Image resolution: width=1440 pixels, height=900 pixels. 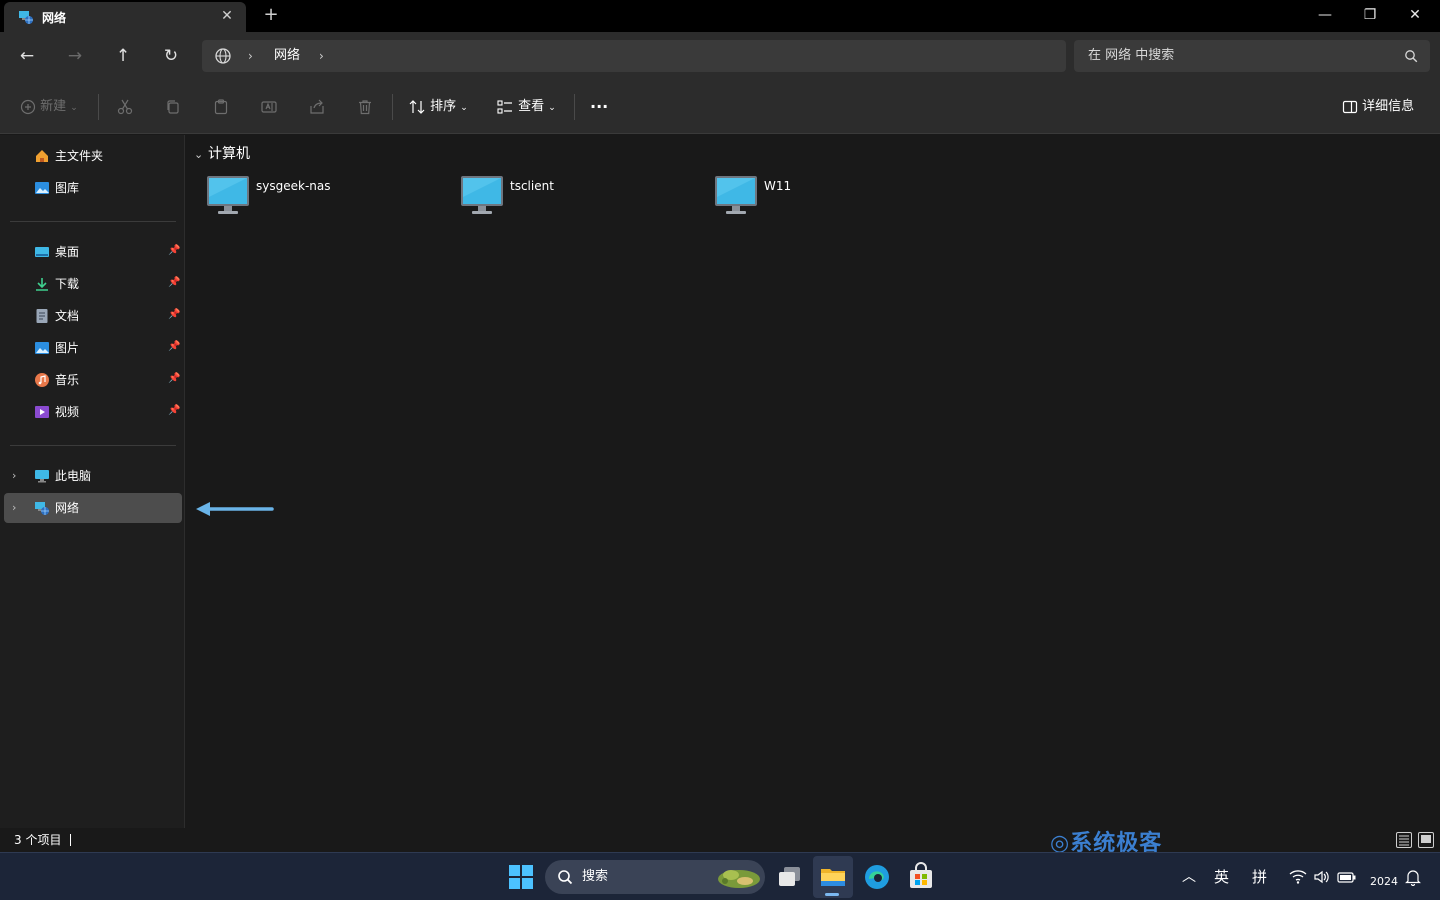 I want to click on back-button: ←, so click(x=27, y=56).